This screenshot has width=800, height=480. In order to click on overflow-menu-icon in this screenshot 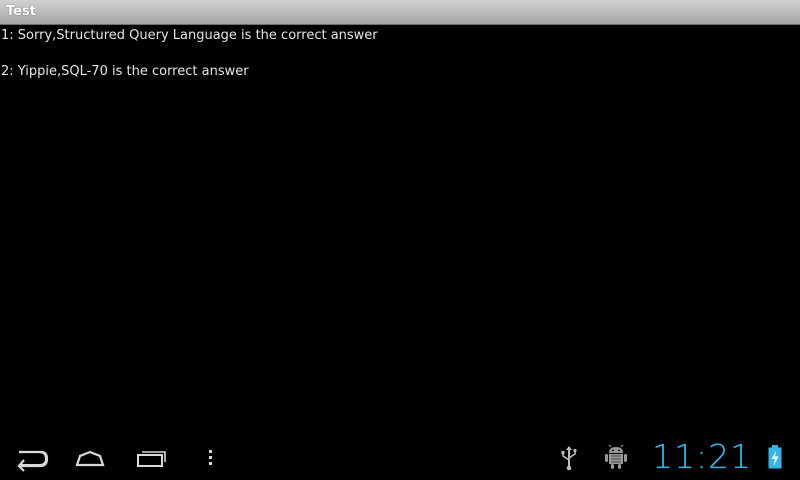, I will do `click(210, 457)`.